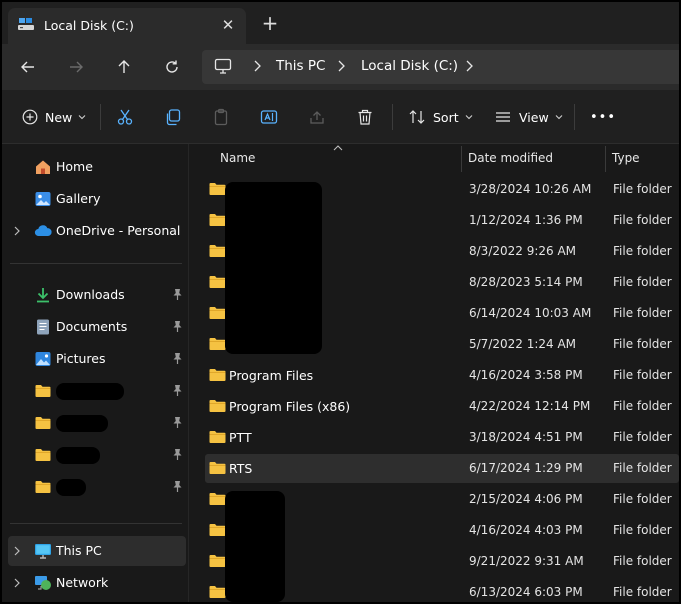 Image resolution: width=681 pixels, height=604 pixels. I want to click on sidebar-item-label: Network, so click(82, 582).